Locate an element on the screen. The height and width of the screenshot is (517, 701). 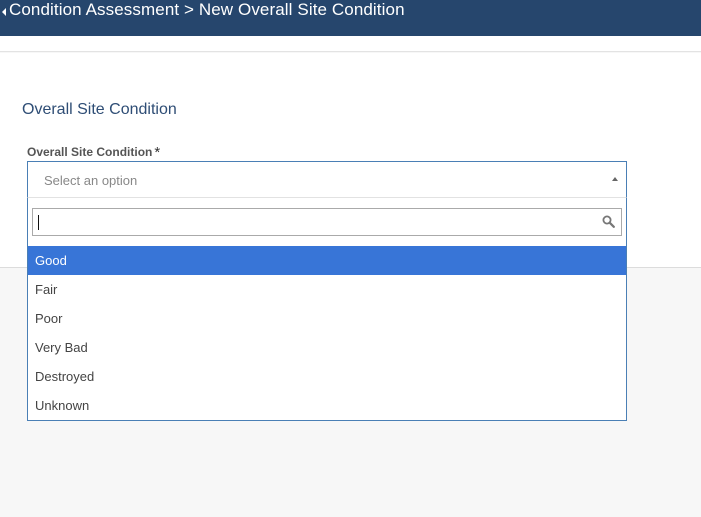
section-title: Overall Site Condition is located at coordinates (99, 109).